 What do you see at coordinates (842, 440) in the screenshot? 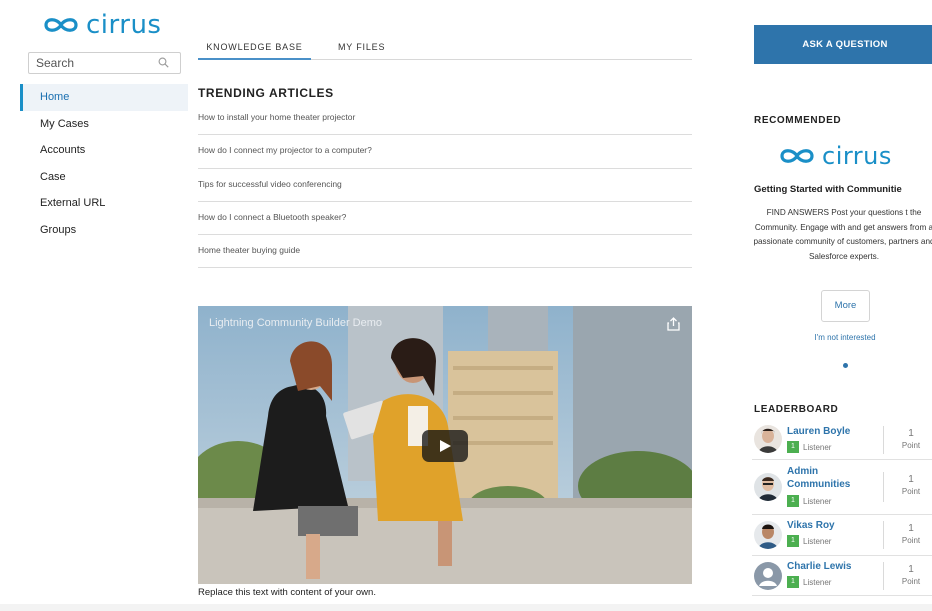
I see `leaderboard-entry: Lauren Boyle 1 Listener 1 Point` at bounding box center [842, 440].